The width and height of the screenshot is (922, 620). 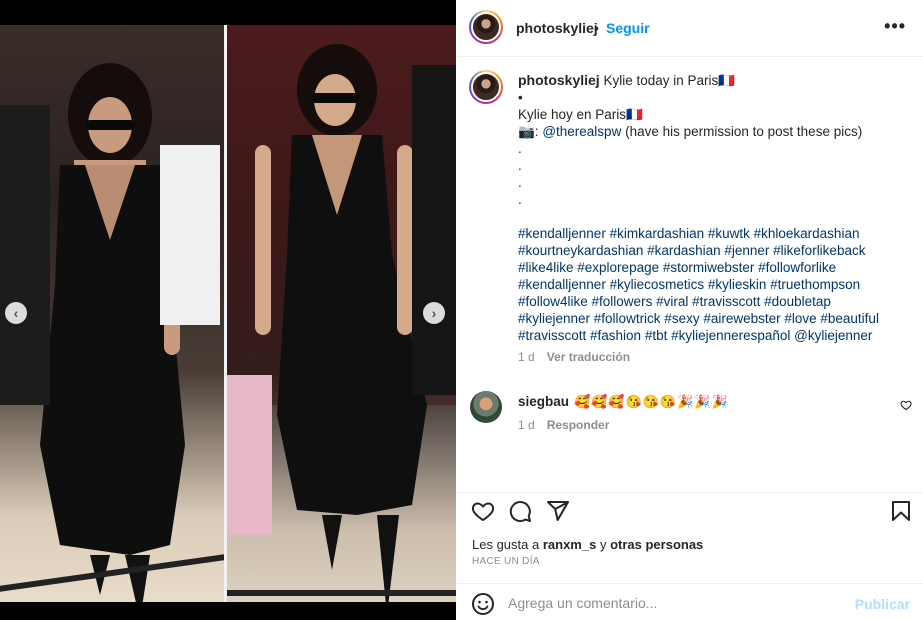 What do you see at coordinates (656, 544) in the screenshot?
I see `likes-others-button: otras personas` at bounding box center [656, 544].